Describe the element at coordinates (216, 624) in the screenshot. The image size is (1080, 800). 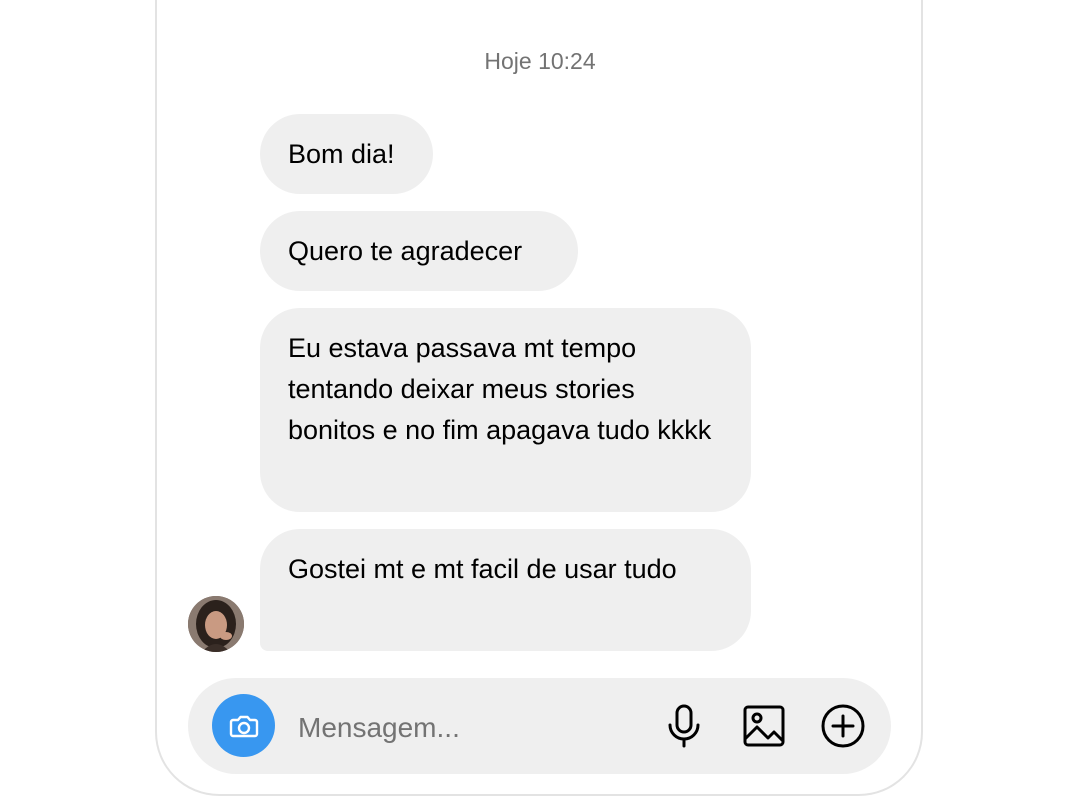
I see `avatar` at that location.